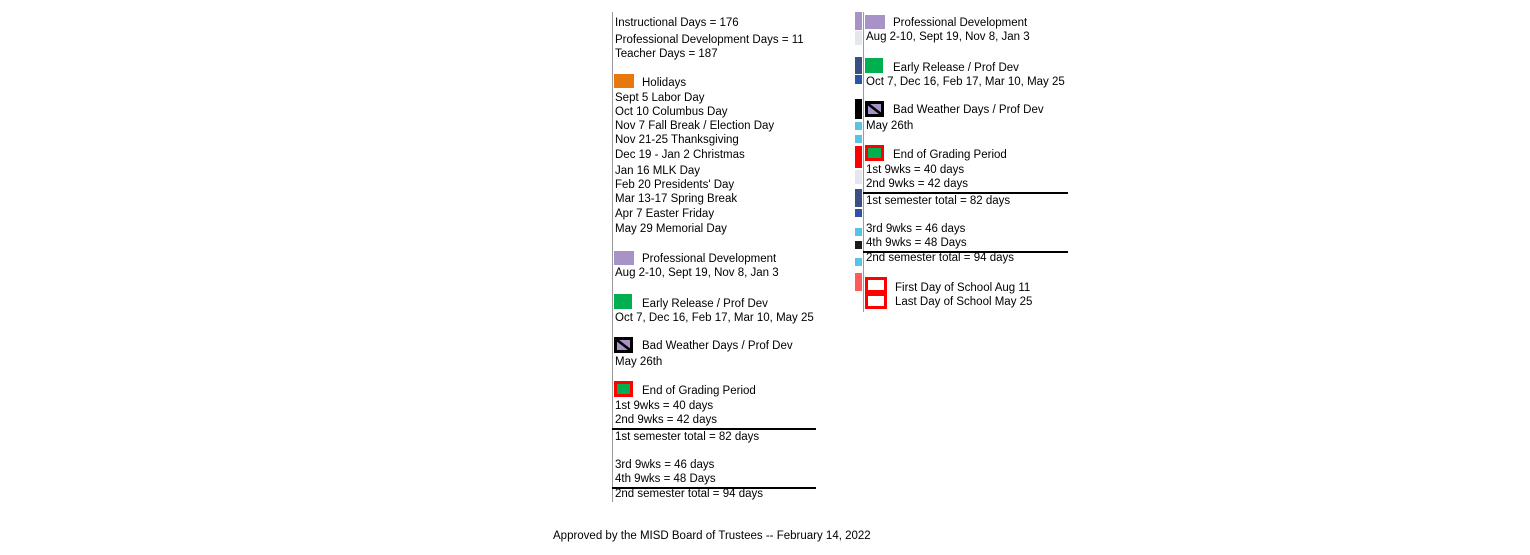 The width and height of the screenshot is (1530, 555). What do you see at coordinates (677, 140) in the screenshot?
I see `holiday-date-item: Nov 21-25 Thanksgiving` at bounding box center [677, 140].